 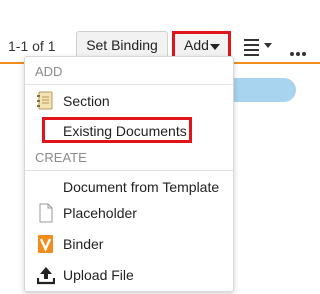 I want to click on menu-item-document-from-template: Document from Template, so click(x=129, y=188).